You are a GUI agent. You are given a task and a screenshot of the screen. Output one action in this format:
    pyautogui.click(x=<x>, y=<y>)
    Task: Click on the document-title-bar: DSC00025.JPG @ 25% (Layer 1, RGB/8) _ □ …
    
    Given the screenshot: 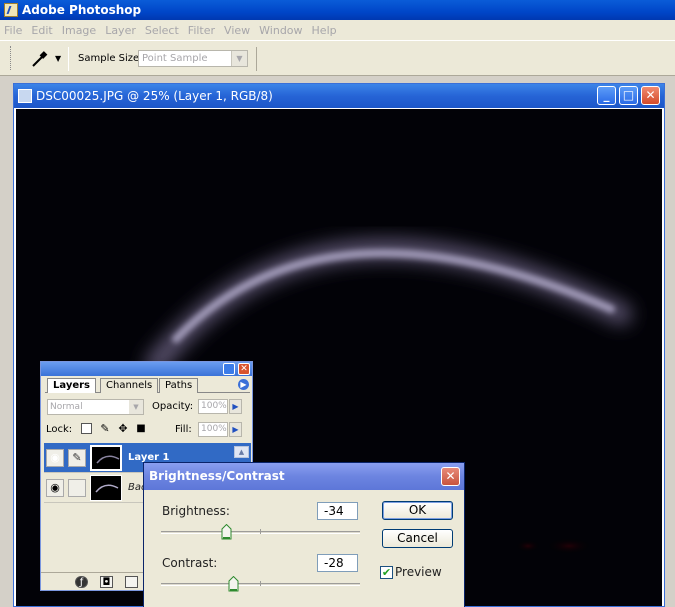 What is the action you would take?
    pyautogui.click(x=339, y=96)
    